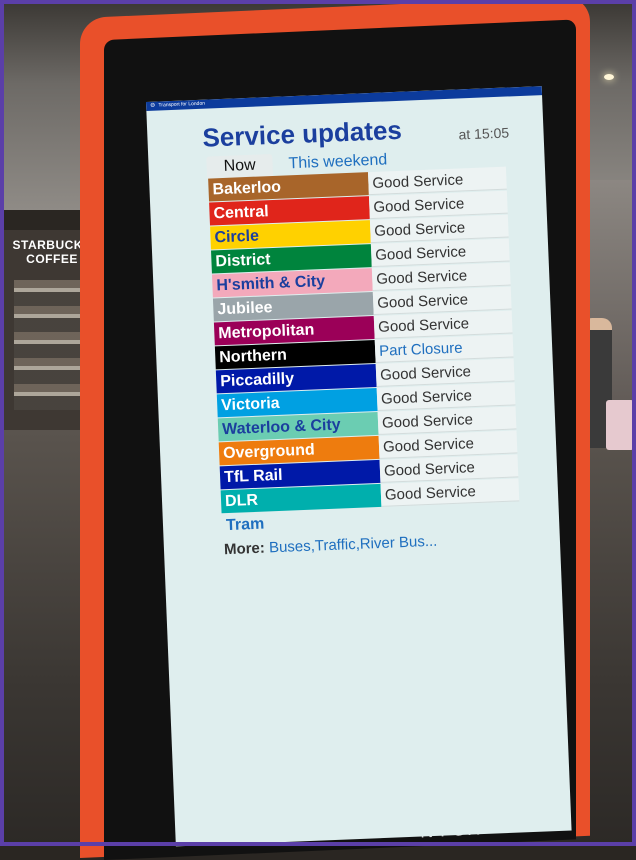 Image resolution: width=636 pixels, height=860 pixels. Describe the element at coordinates (240, 166) in the screenshot. I see `tab-now: Now` at that location.